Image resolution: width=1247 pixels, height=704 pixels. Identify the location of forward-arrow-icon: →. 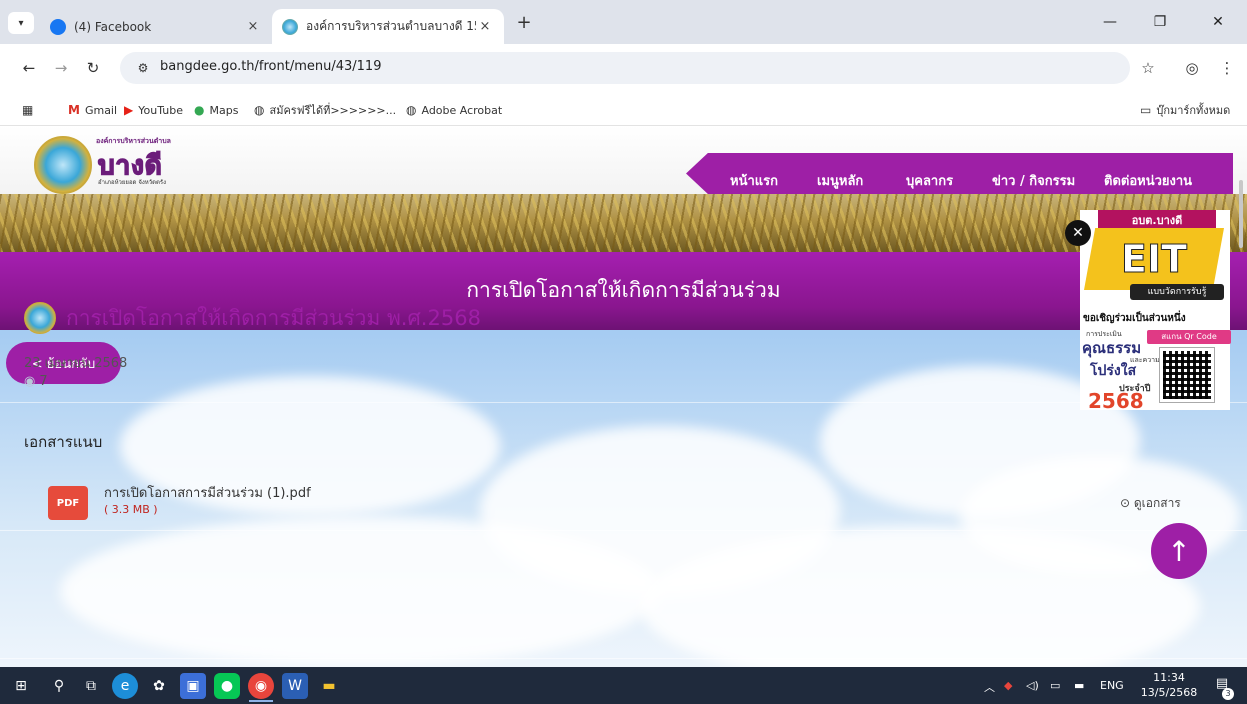
(61, 68).